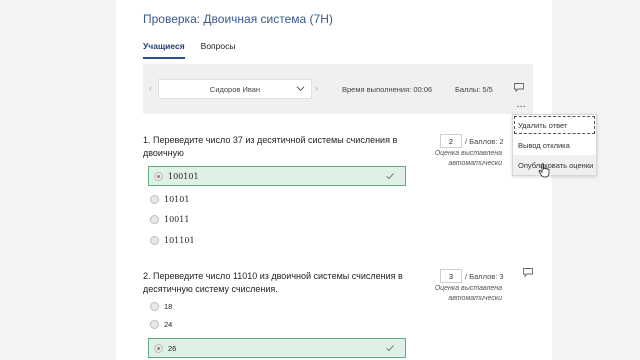 The image size is (640, 360). Describe the element at coordinates (474, 89) in the screenshot. I see `score-summary: Баллы: 5/5` at that location.